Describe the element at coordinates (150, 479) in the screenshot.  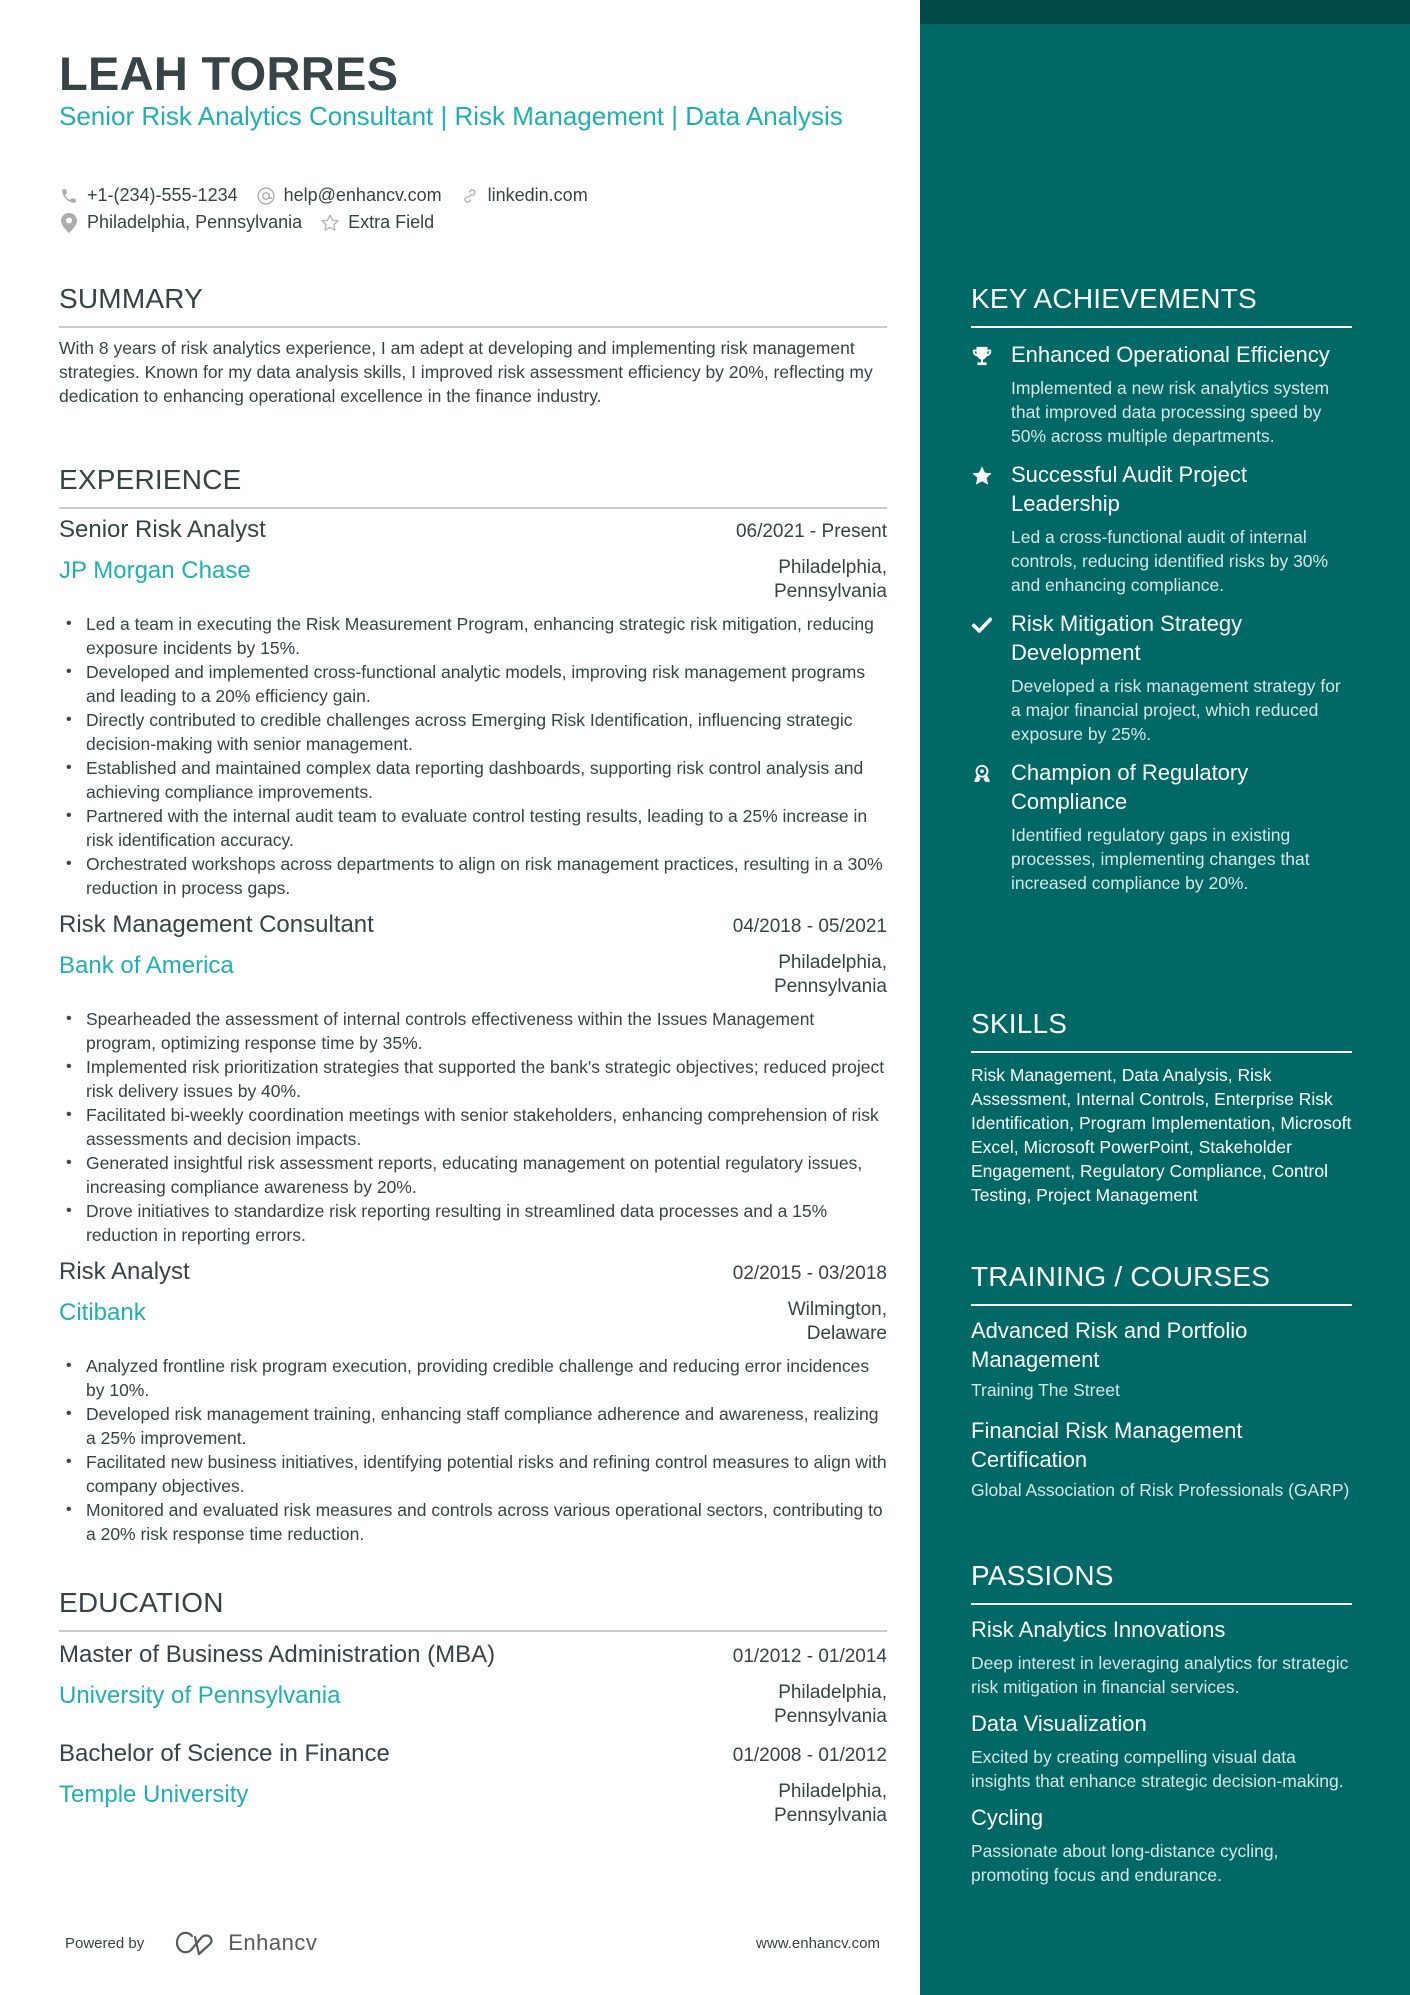
I see `experience-heading: EXPERIENCE` at that location.